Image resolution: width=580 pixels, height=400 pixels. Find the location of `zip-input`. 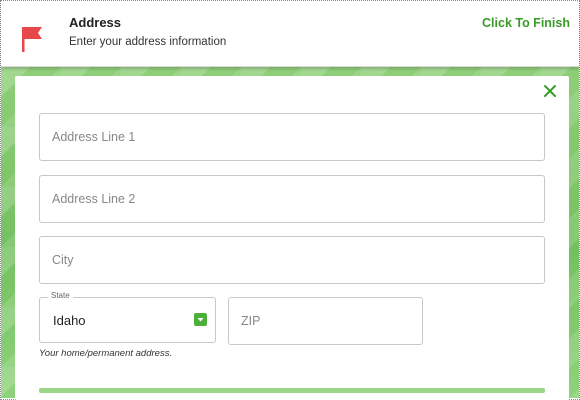

zip-input is located at coordinates (325, 321).